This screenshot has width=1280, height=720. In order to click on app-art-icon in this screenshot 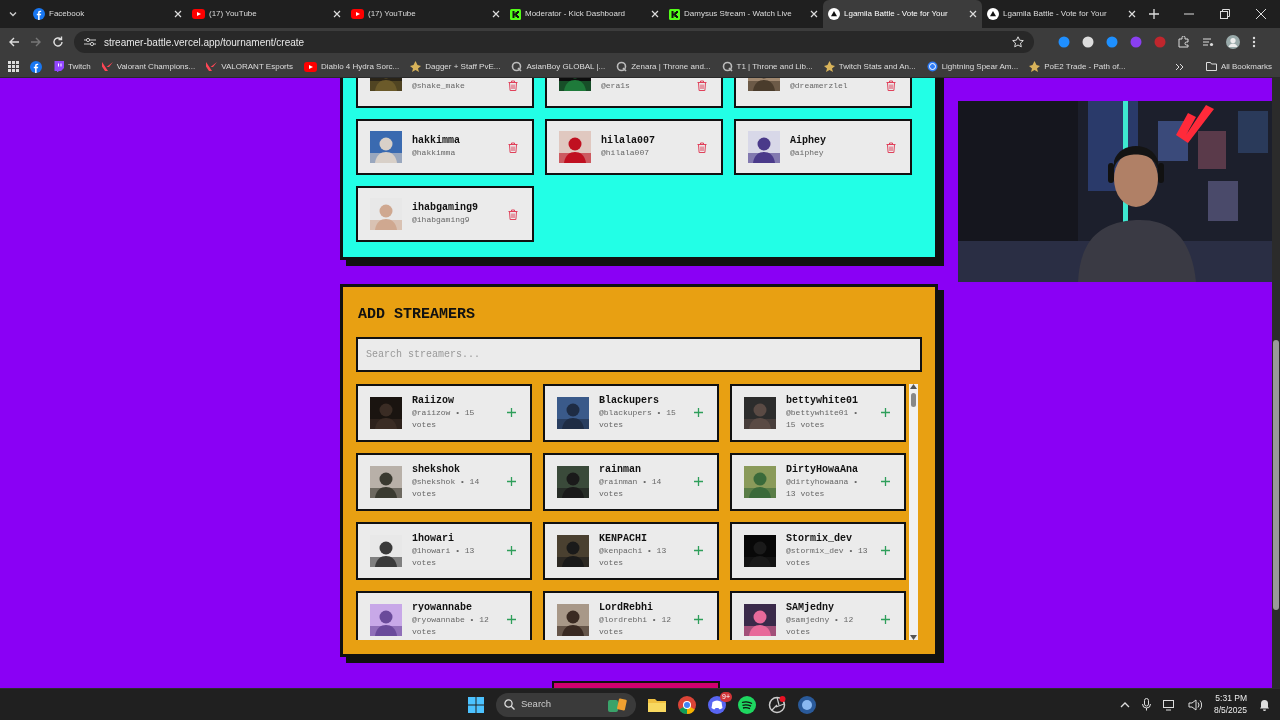, I will do `click(617, 704)`.